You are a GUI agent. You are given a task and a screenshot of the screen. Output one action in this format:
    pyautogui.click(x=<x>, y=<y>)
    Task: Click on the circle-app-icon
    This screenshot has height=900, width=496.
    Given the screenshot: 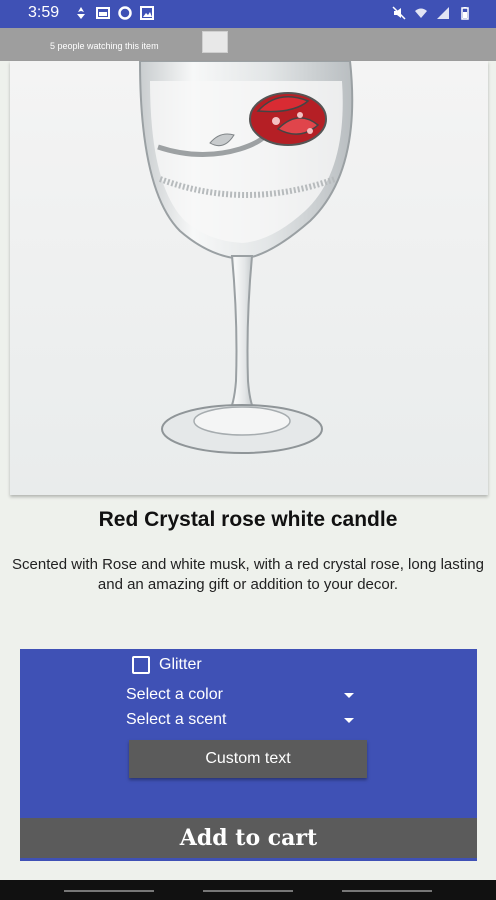 What is the action you would take?
    pyautogui.click(x=125, y=13)
    